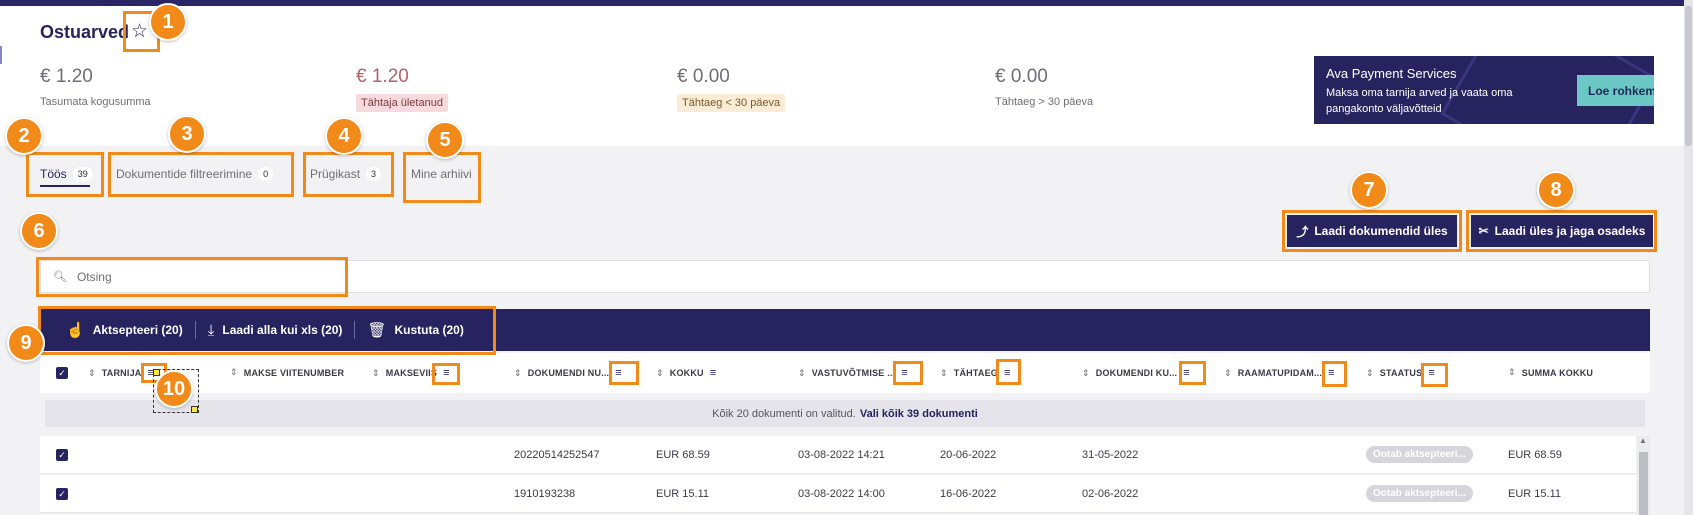  What do you see at coordinates (1008, 372) in the screenshot?
I see `annotation-box-10-due-date-filter` at bounding box center [1008, 372].